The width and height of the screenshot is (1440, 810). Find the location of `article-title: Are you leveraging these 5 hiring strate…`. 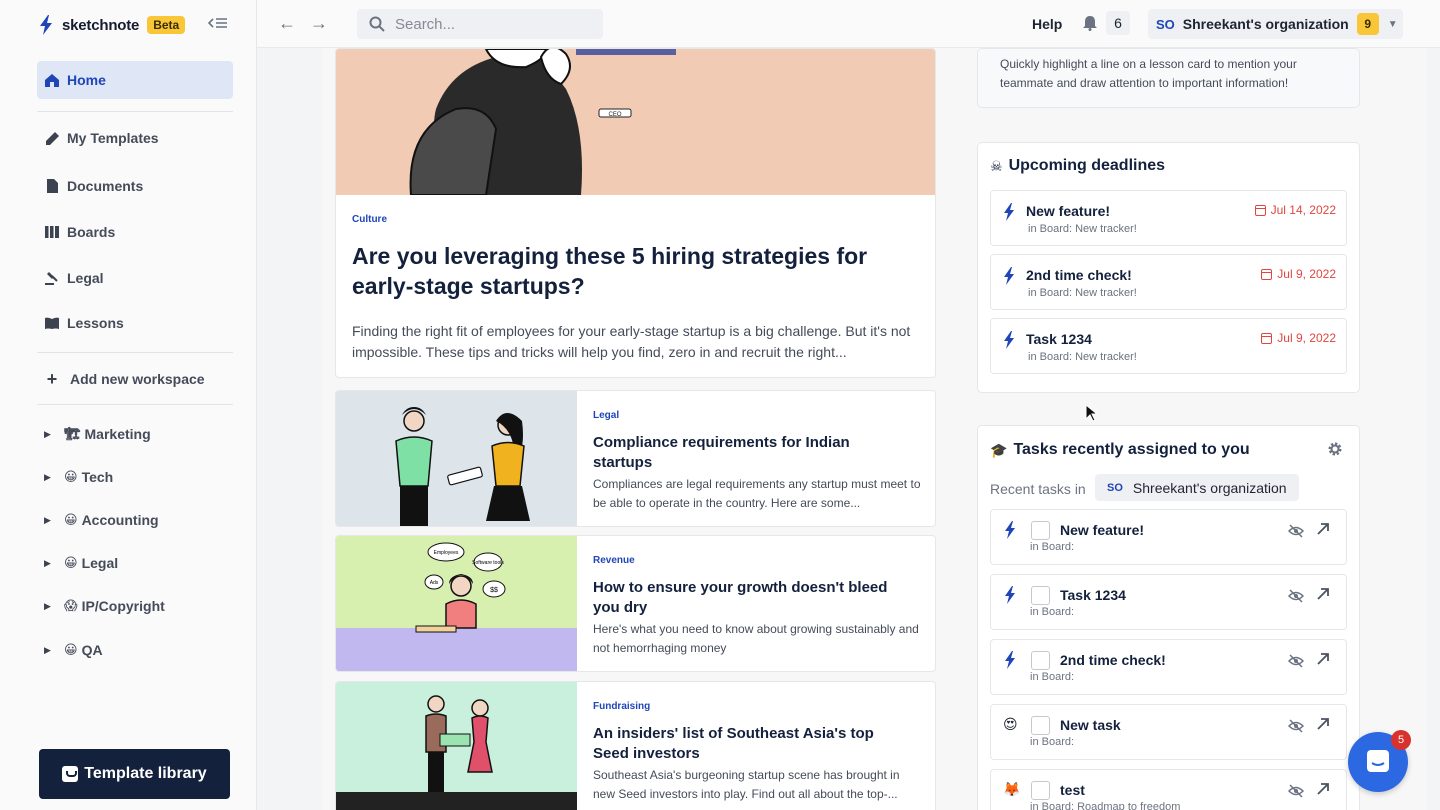

article-title: Are you leveraging these 5 hiring strate… is located at coordinates (632, 271).